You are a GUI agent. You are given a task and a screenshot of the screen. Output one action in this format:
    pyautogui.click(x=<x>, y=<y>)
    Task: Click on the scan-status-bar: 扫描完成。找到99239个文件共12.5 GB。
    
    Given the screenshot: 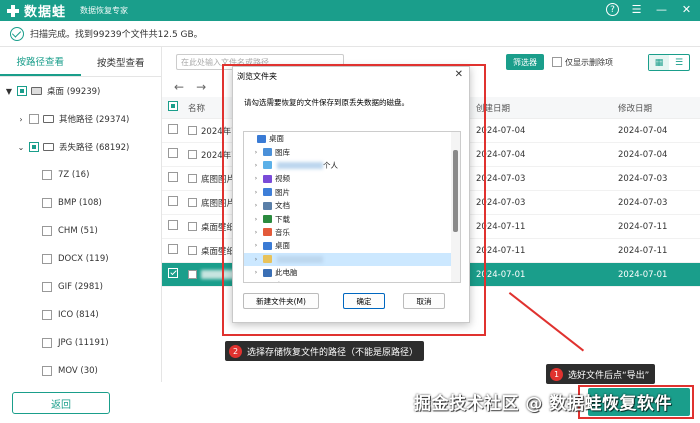 What is the action you would take?
    pyautogui.click(x=350, y=34)
    